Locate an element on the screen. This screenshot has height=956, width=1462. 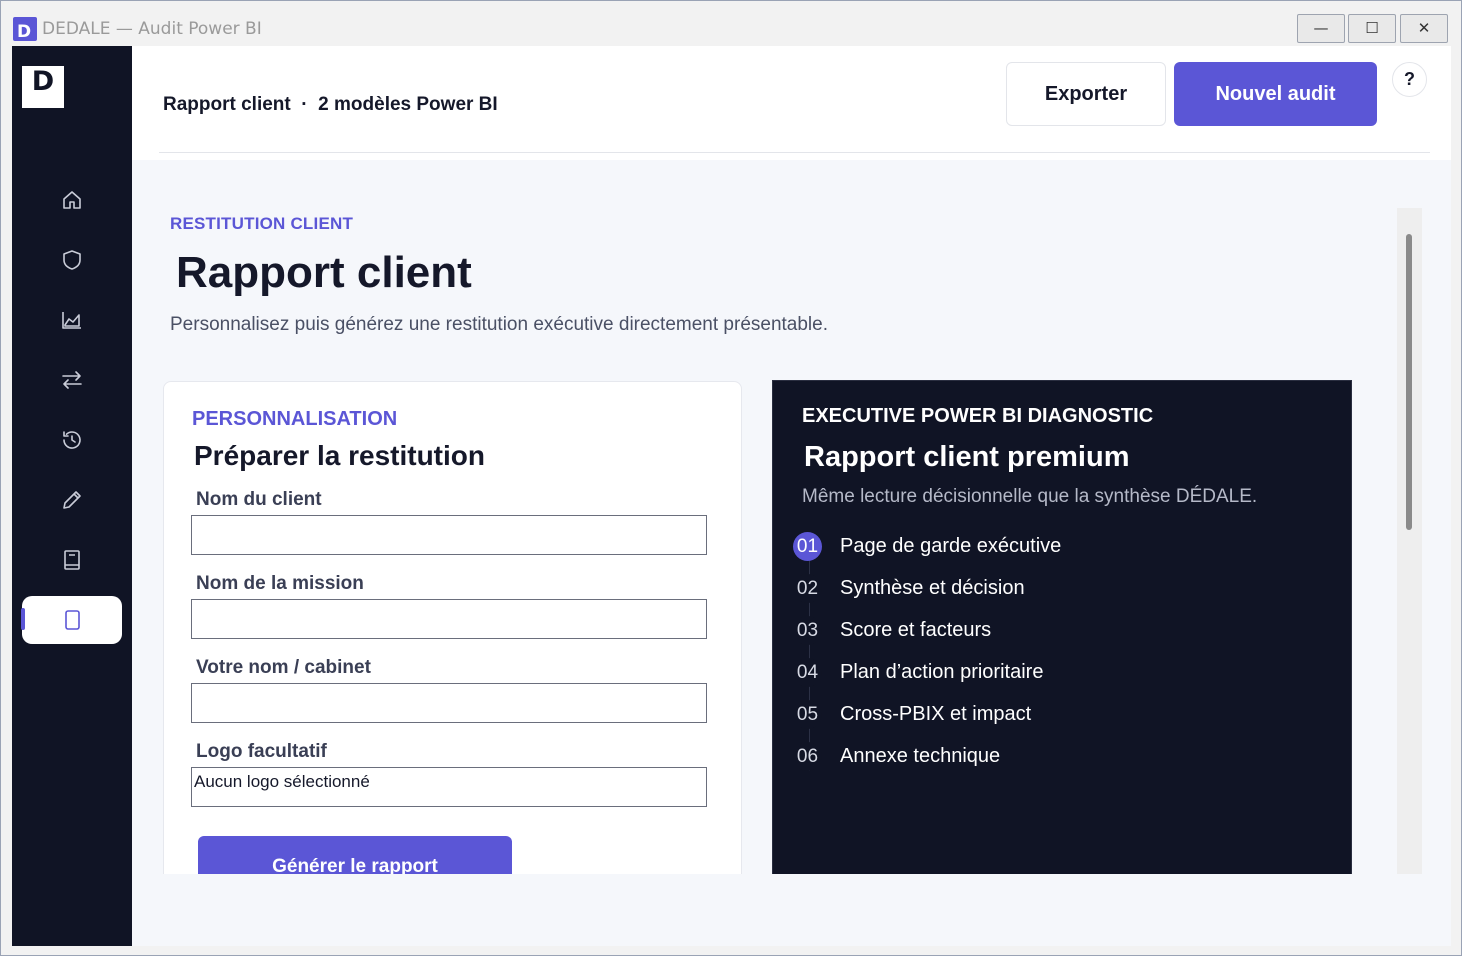
book-icon is located at coordinates (72, 560).